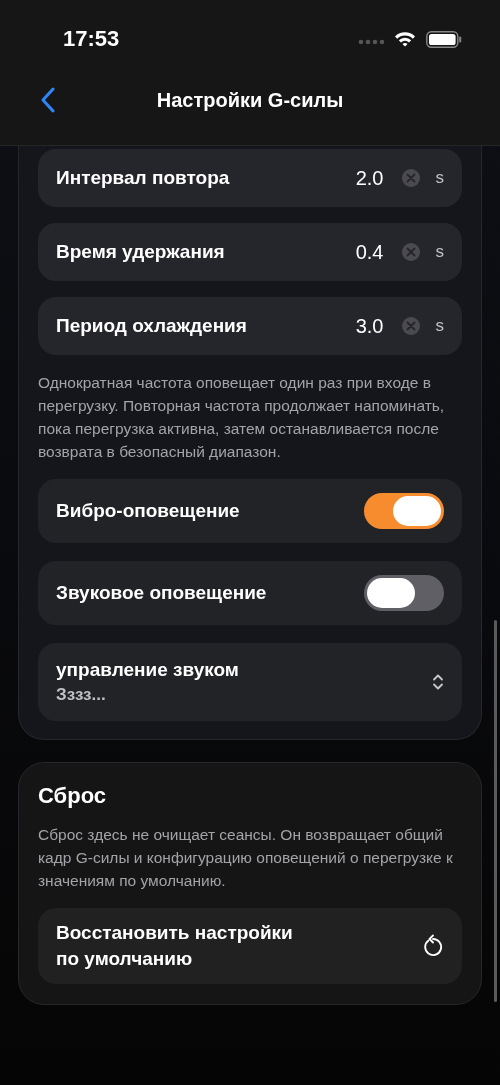  Describe the element at coordinates (369, 326) in the screenshot. I see `field-value: 3.0` at that location.